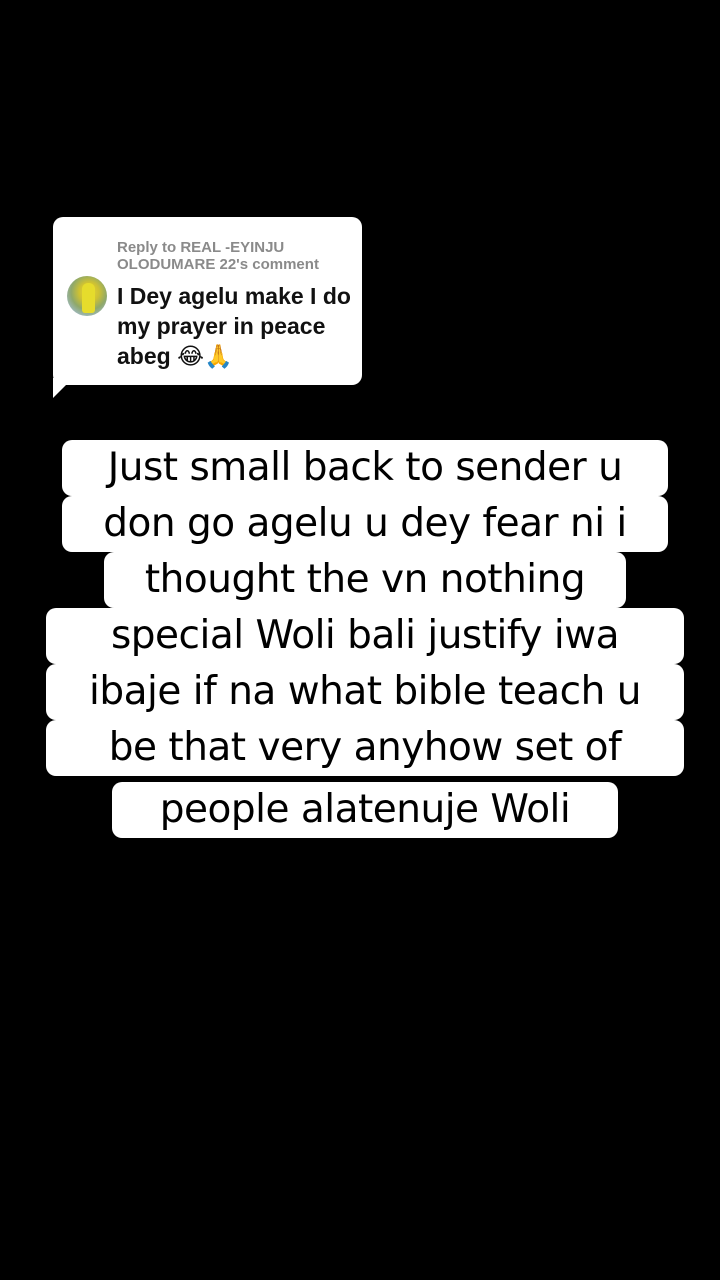 This screenshot has height=1280, width=720. What do you see at coordinates (365, 468) in the screenshot?
I see `caption-line: Just small back to sender u` at bounding box center [365, 468].